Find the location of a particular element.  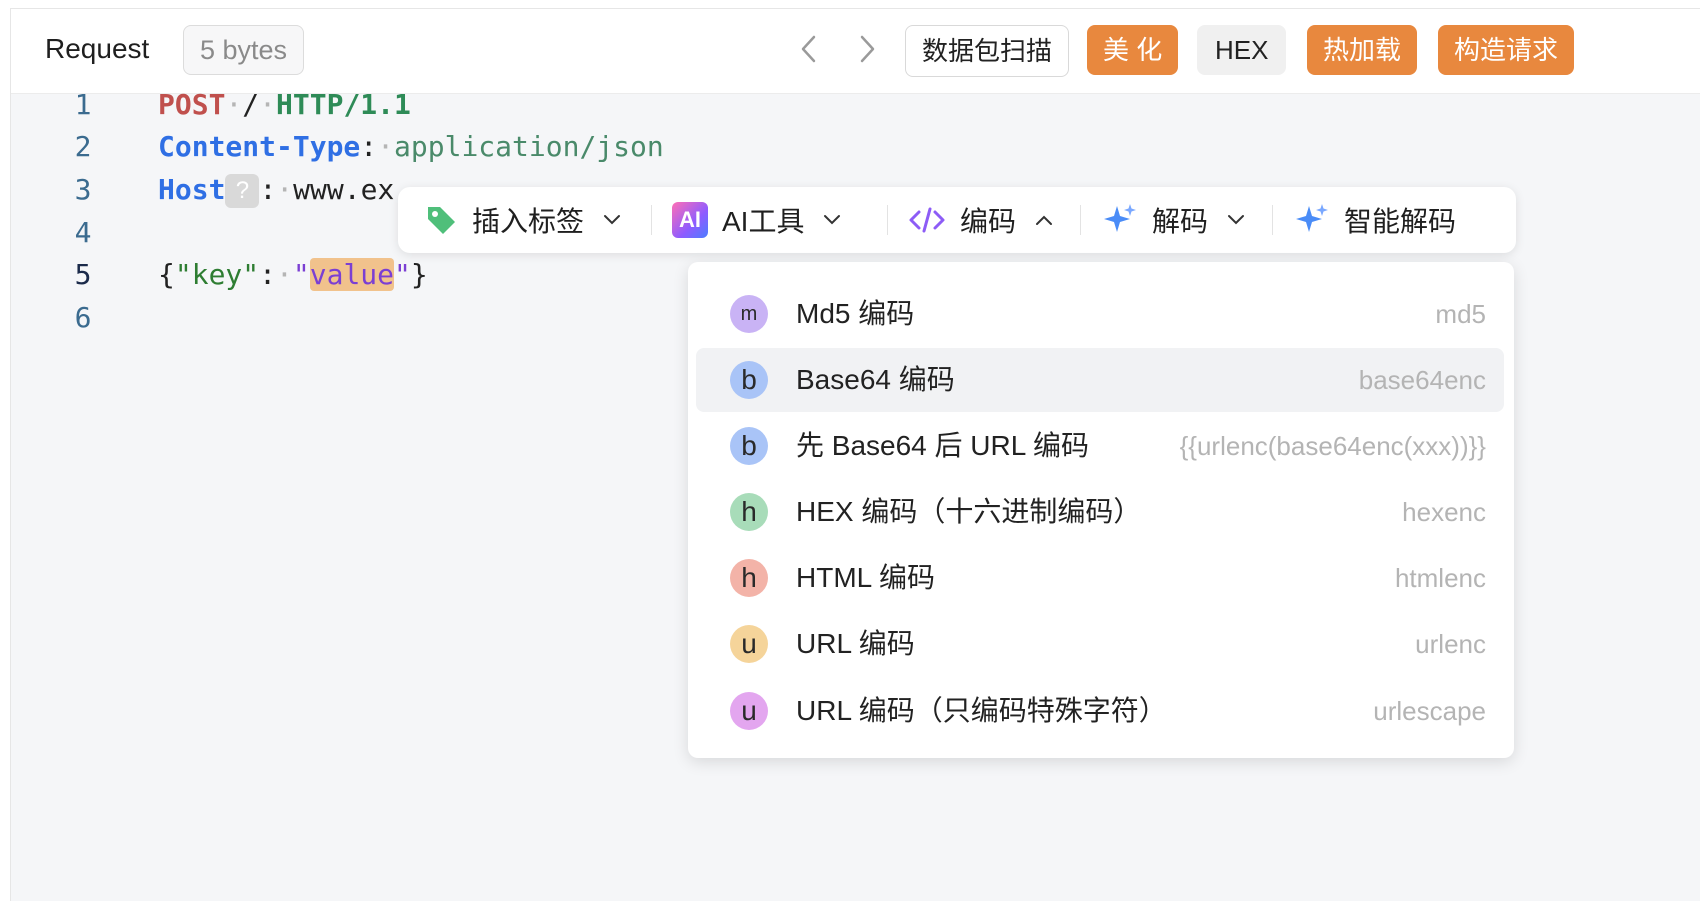

hot-load-button: 热加载 is located at coordinates (1362, 50).